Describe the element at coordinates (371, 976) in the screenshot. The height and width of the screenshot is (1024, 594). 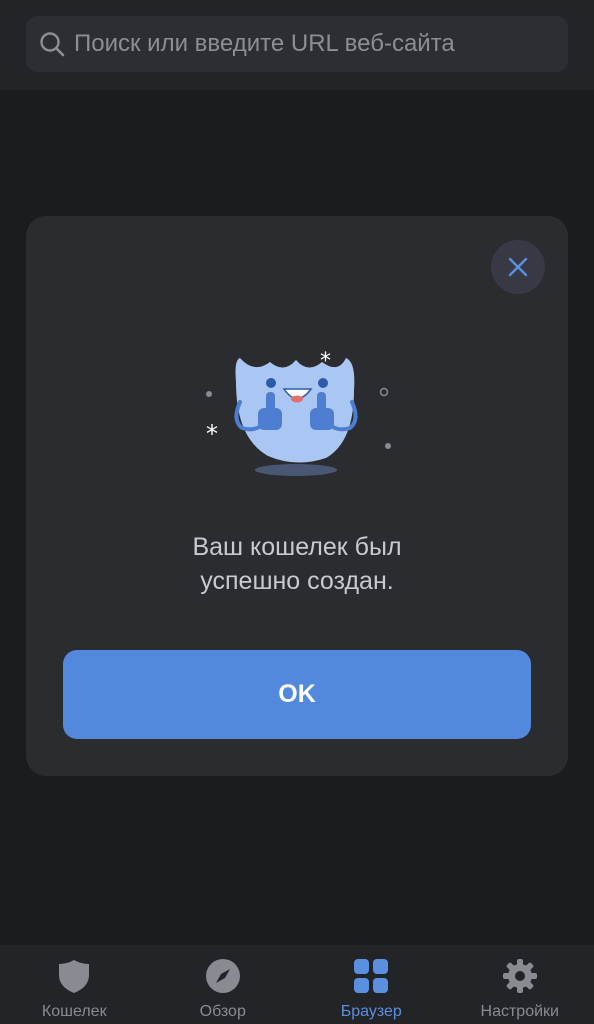
I see `grid-icon` at that location.